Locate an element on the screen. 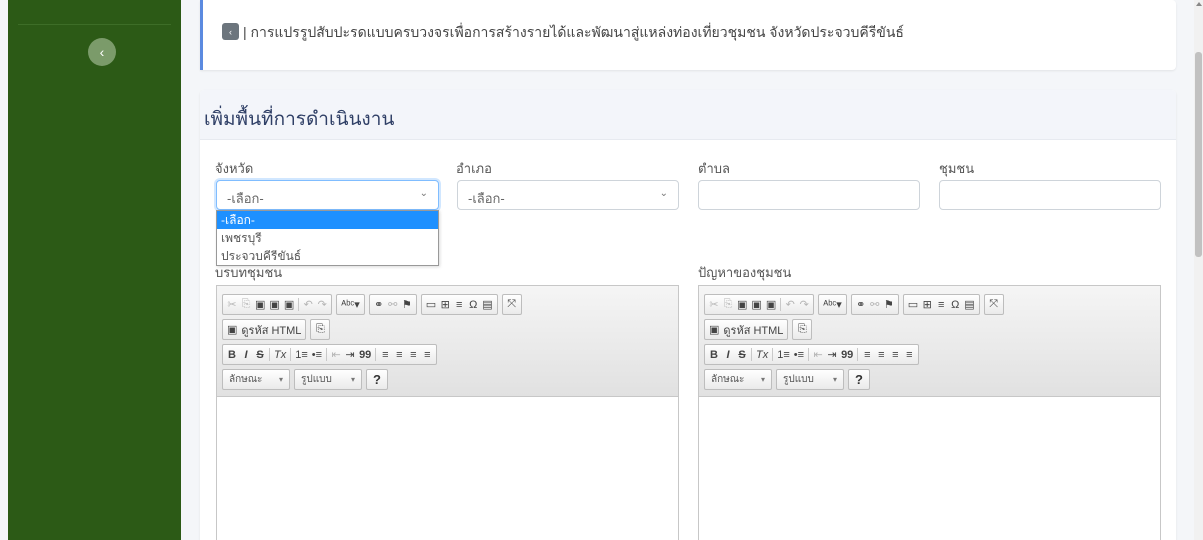  clipboard-group: ✂ ⎘ ▣ ▣ ▣ ↶ ↷ is located at coordinates (759, 304).